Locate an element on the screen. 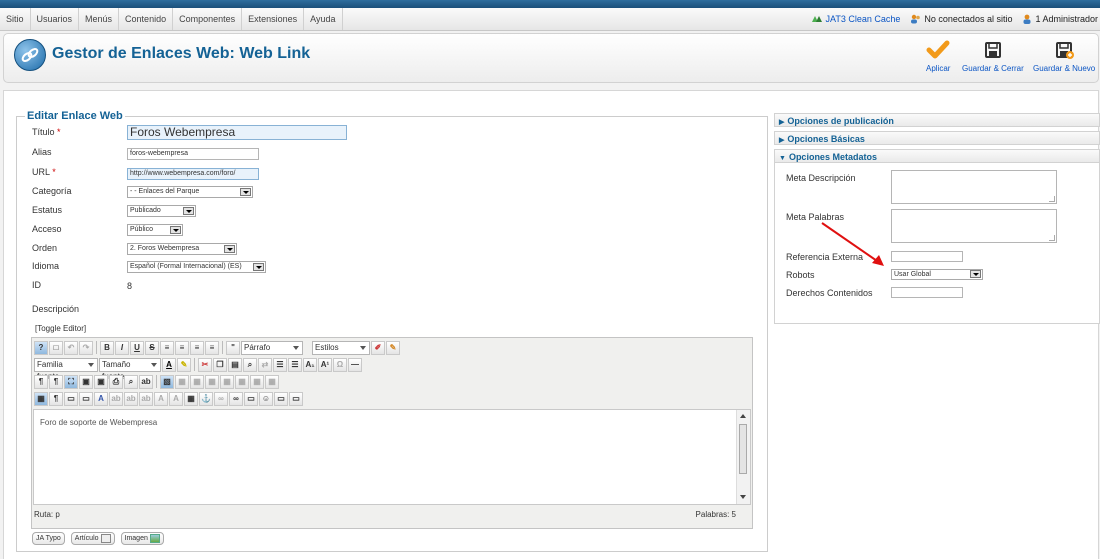  table-col-icon: ▦ is located at coordinates (227, 381).